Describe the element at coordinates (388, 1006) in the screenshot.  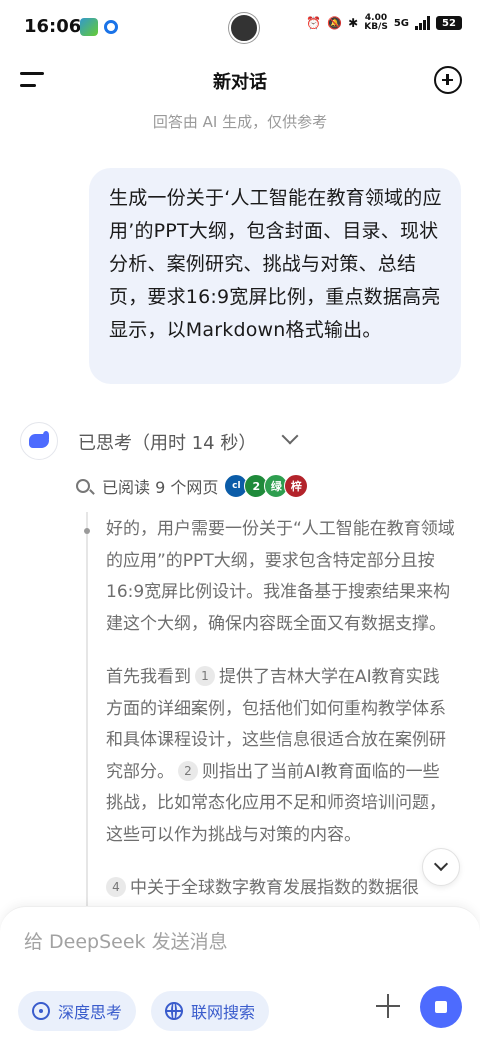
I see `attach-plus-button` at that location.